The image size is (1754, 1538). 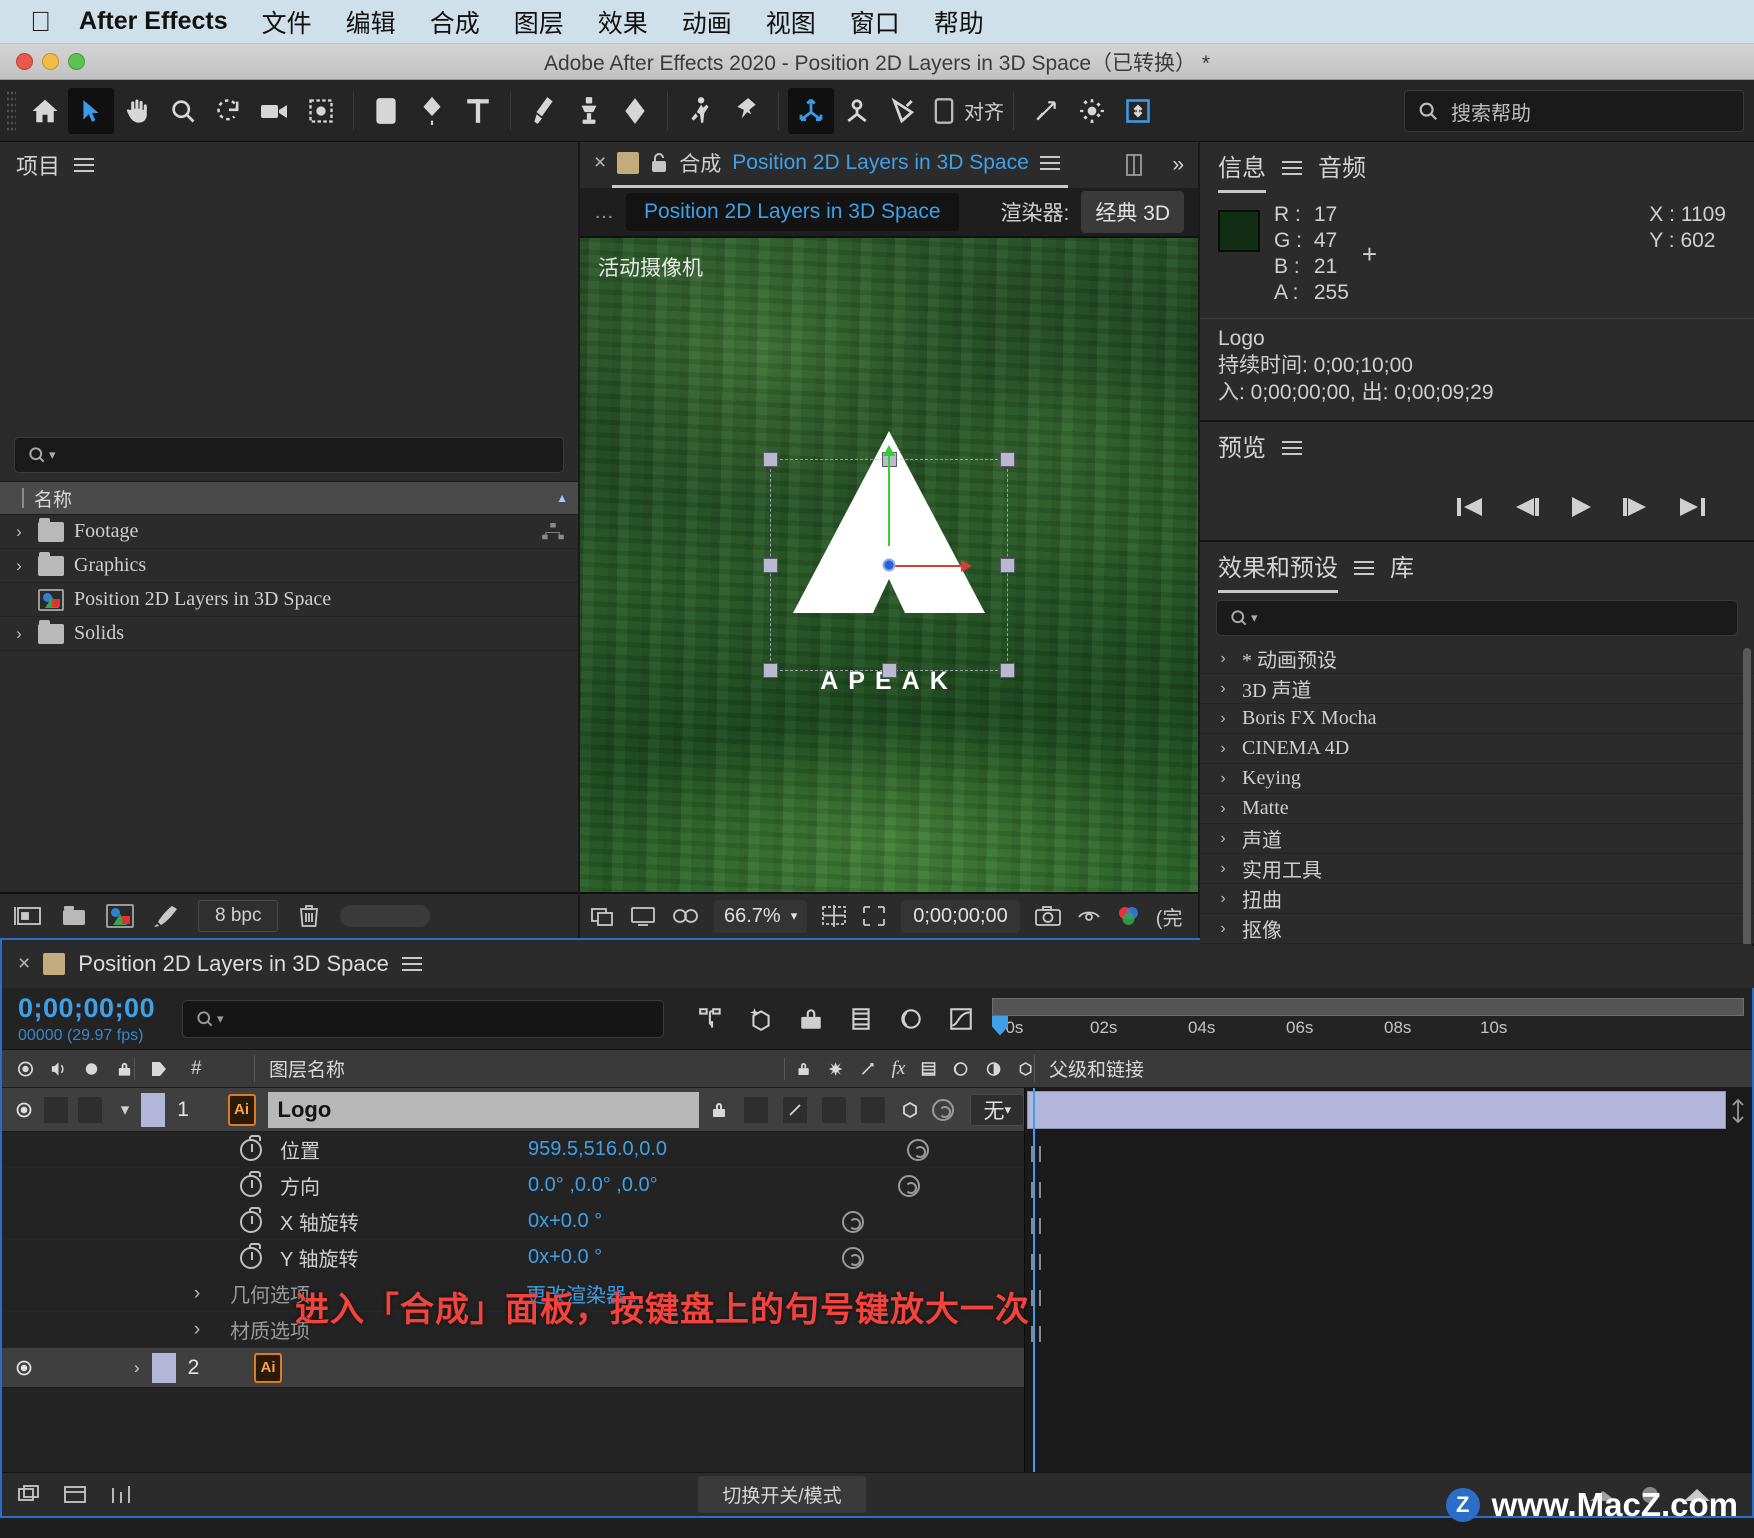 I want to click on layer-selection-box, so click(x=889, y=561).